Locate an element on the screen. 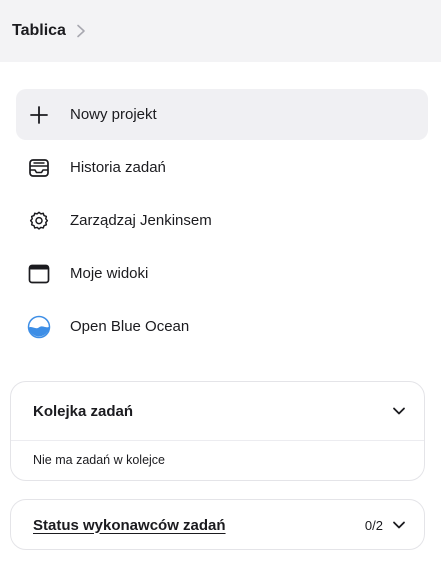 This screenshot has width=441, height=561. gear-icon is located at coordinates (39, 221).